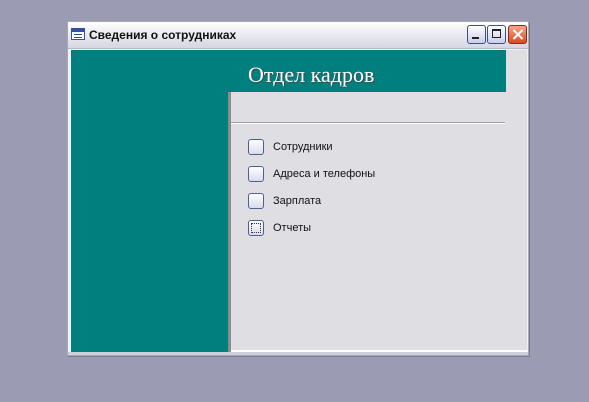 Image resolution: width=589 pixels, height=402 pixels. I want to click on title-bar: Сведения о сотрудниках, so click(298, 35).